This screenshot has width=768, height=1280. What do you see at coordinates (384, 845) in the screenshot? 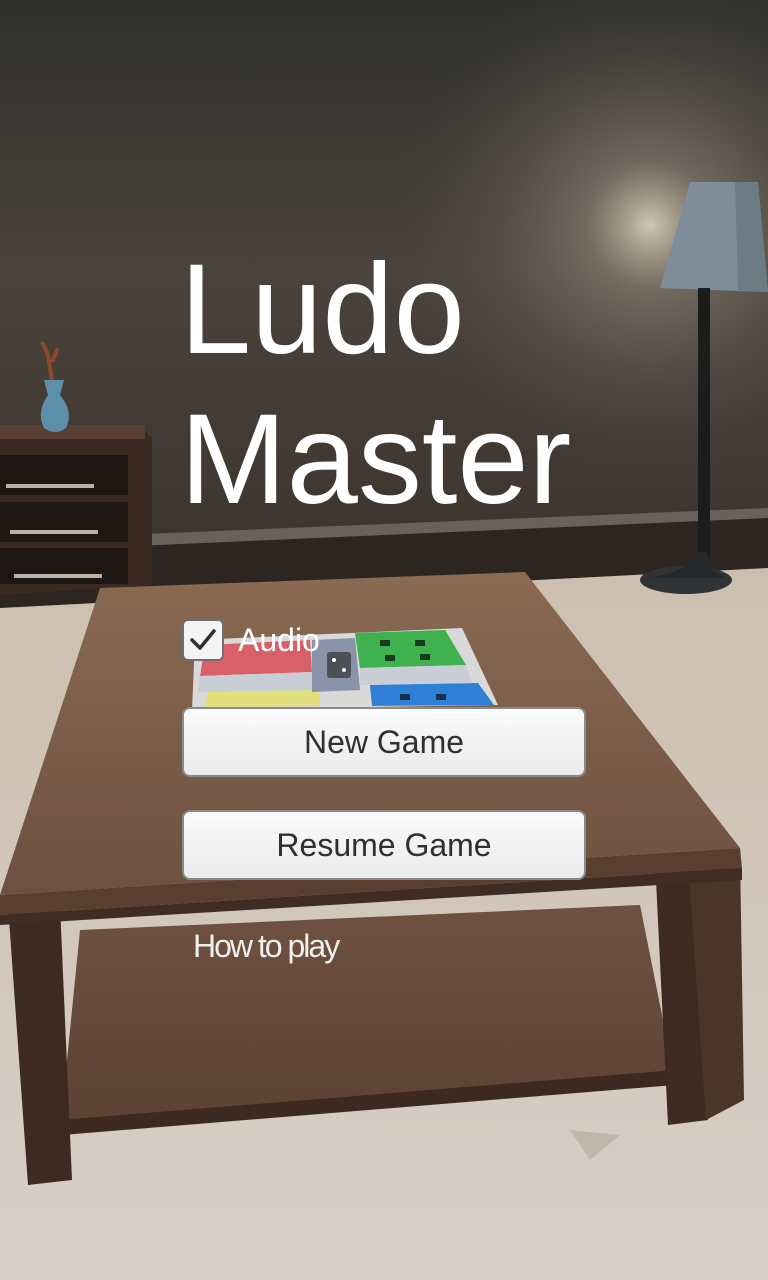
I see `resume-game-button: Resume Game` at bounding box center [384, 845].